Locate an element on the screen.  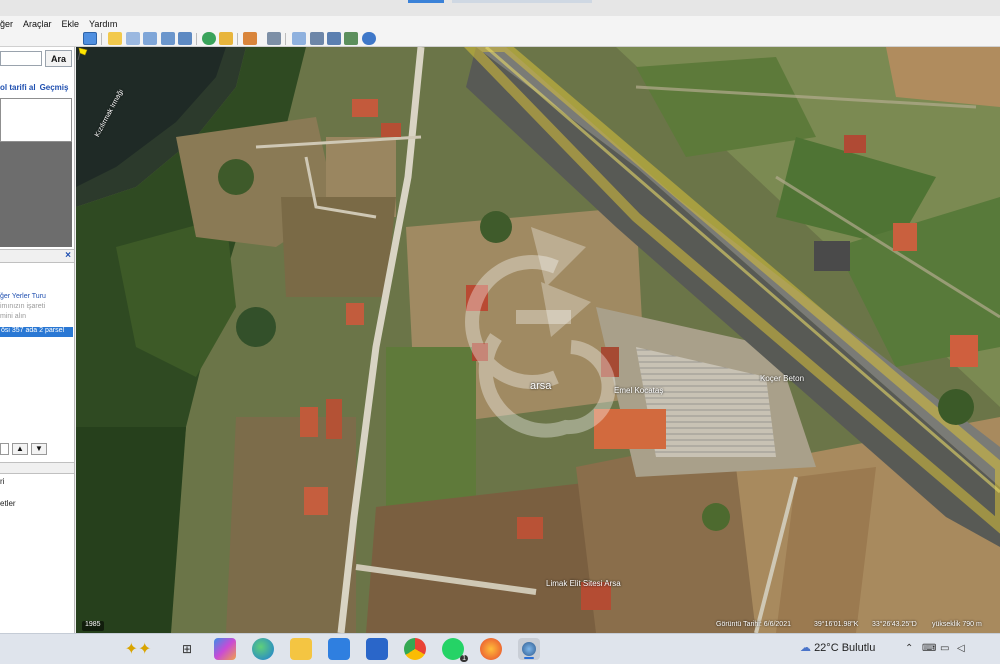
latitude: 39°16'01.98"K is located at coordinates (836, 624).